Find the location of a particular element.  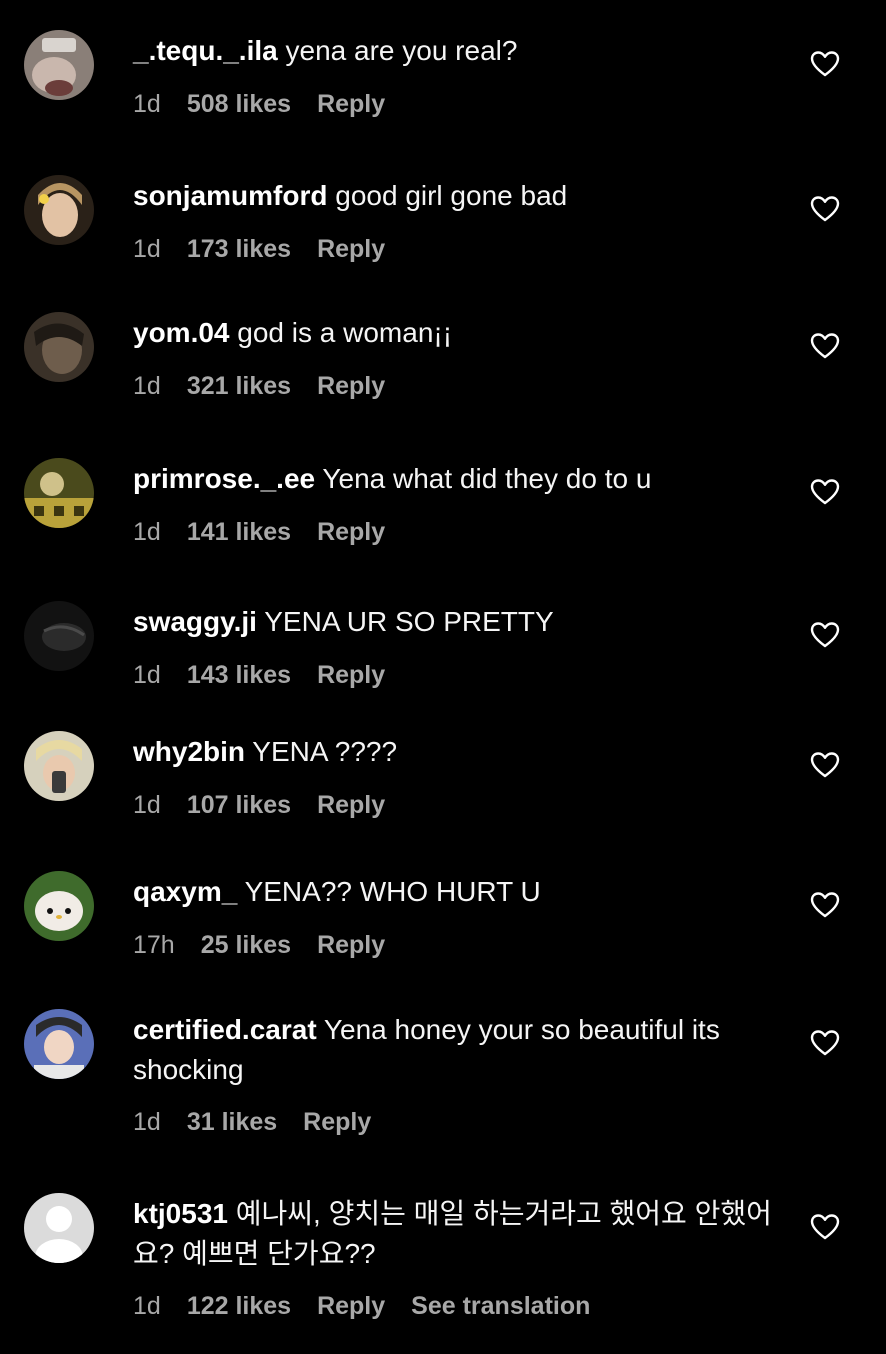

comment-meta: 1d 321 likes Reply is located at coordinates (272, 386).